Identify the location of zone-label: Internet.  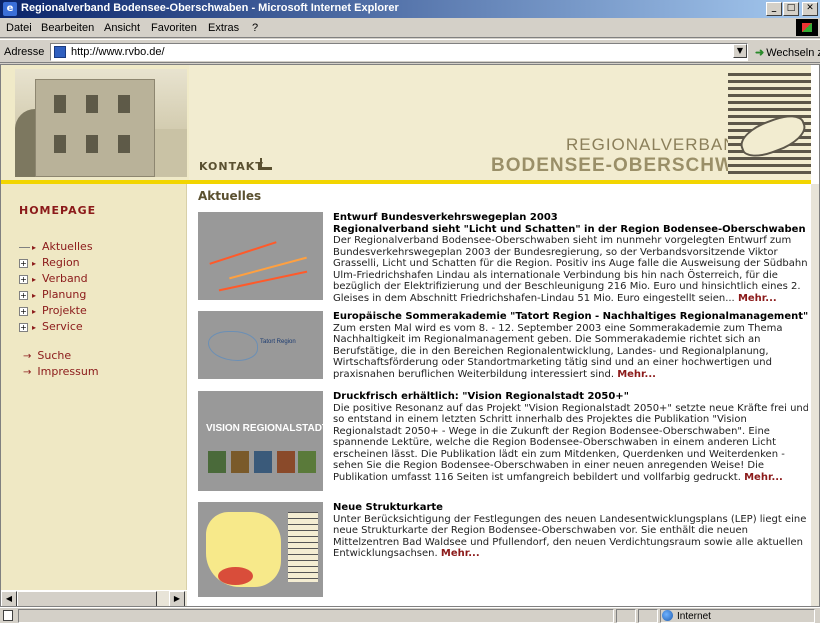
(694, 616).